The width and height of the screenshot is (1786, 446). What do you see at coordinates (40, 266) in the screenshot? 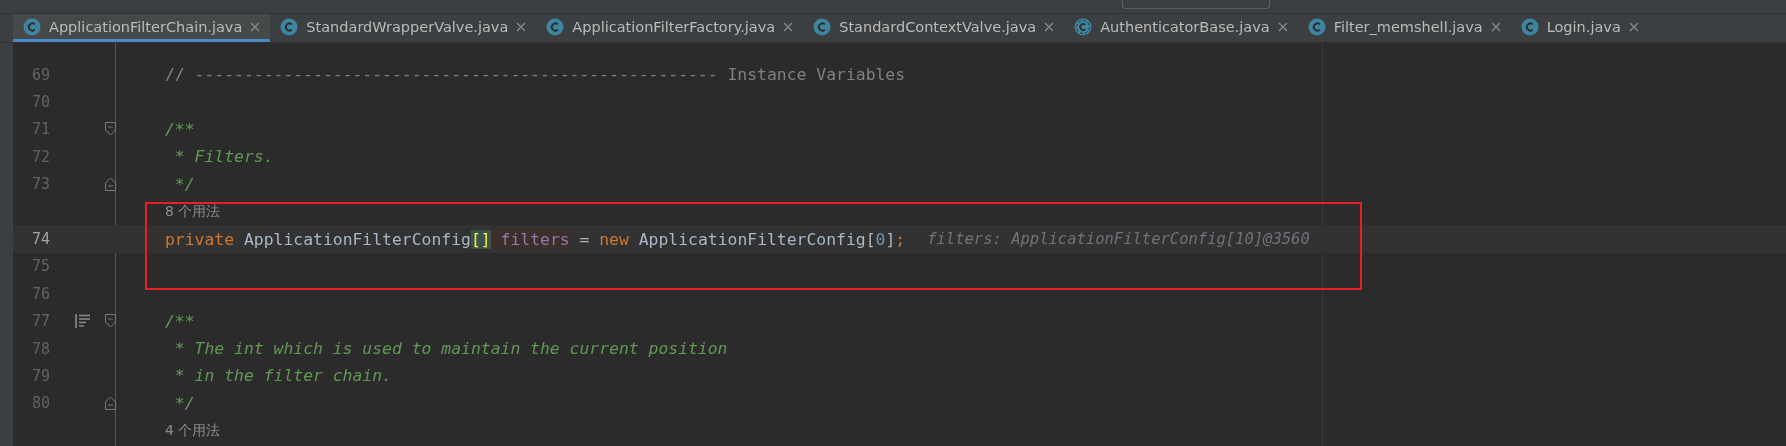
I see `line-number: 75` at bounding box center [40, 266].